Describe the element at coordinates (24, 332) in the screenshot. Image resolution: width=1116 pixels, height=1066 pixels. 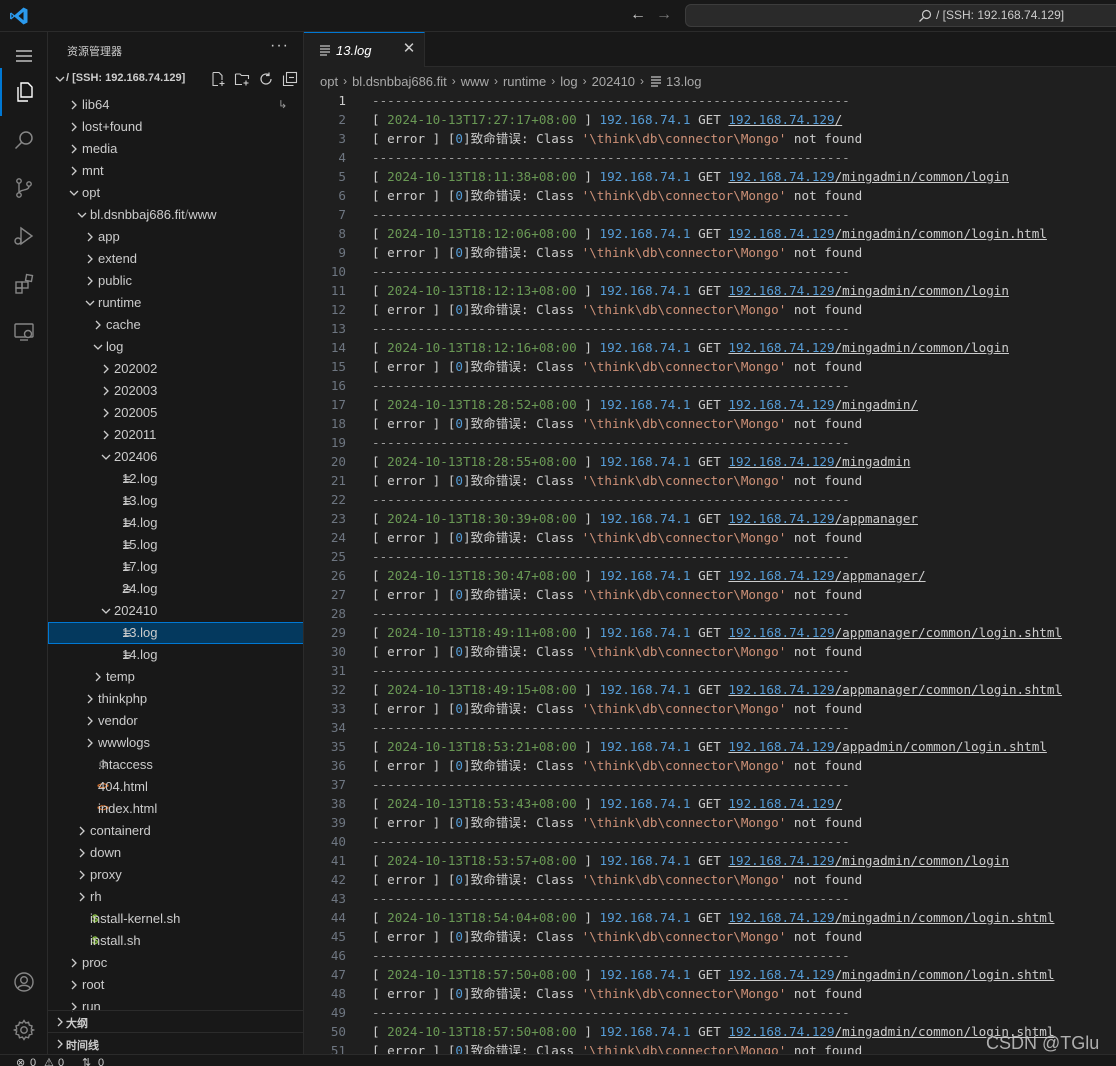
I see `remote-explorer-icon` at that location.